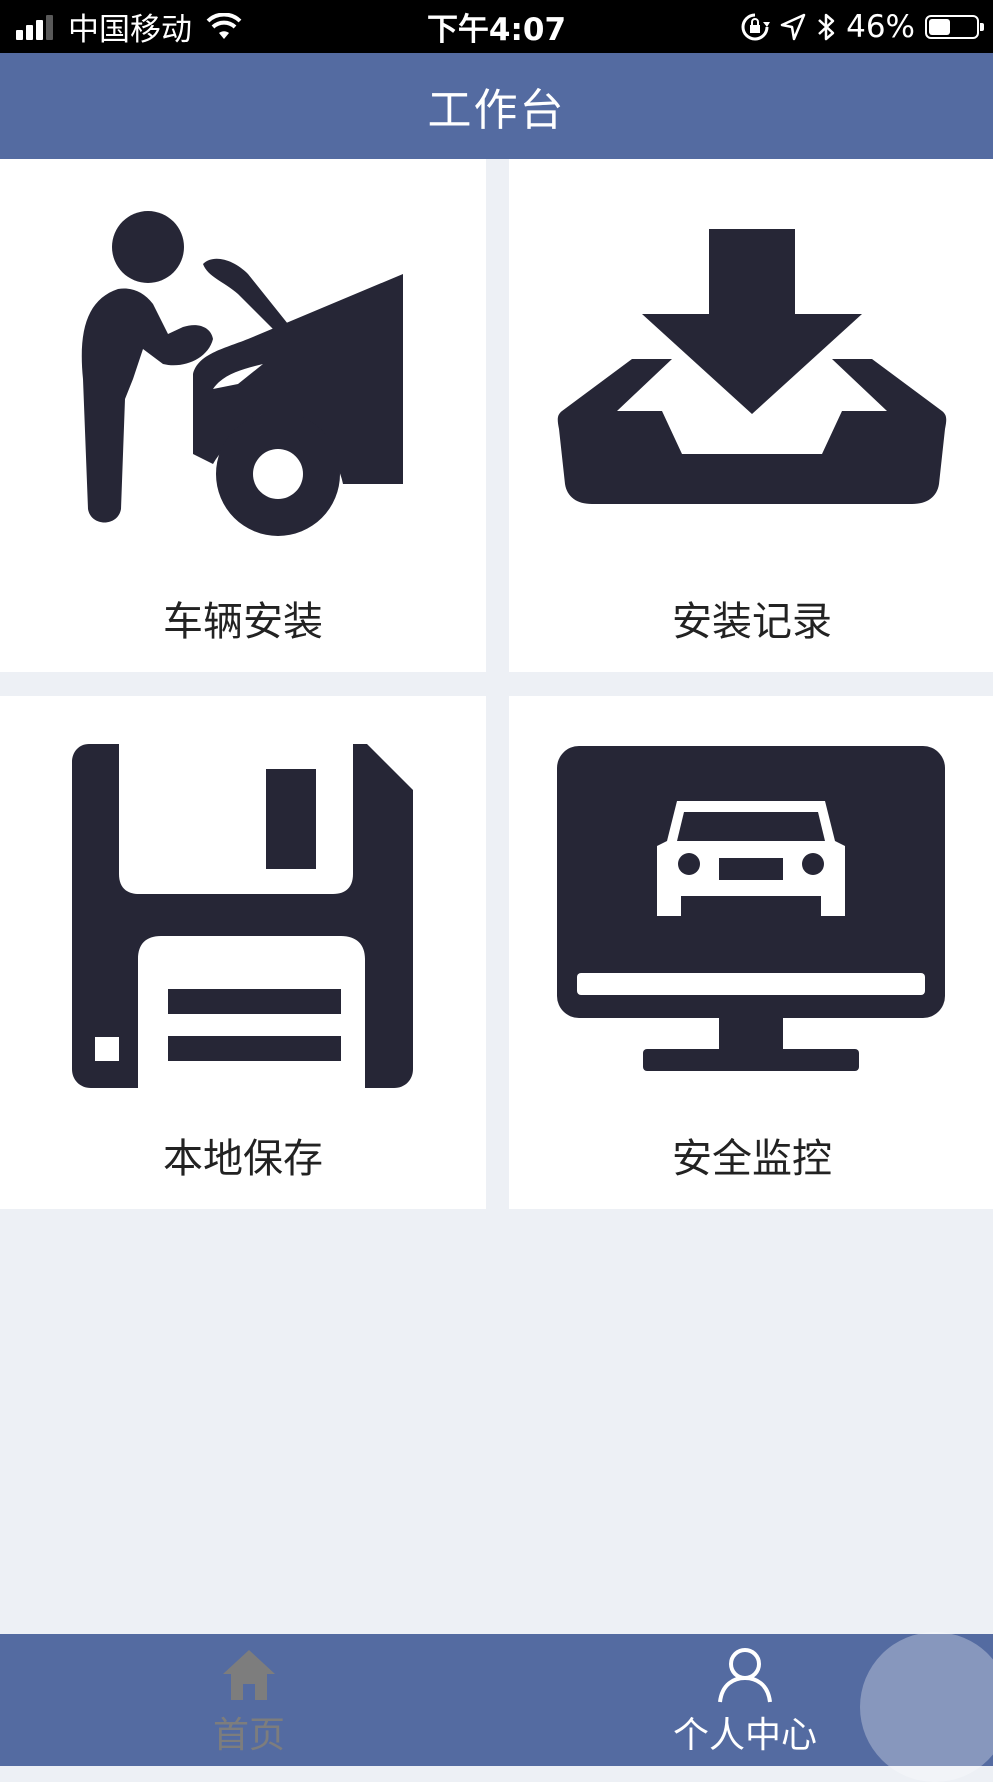  Describe the element at coordinates (940, 26) in the screenshot. I see `battery-fill` at that location.